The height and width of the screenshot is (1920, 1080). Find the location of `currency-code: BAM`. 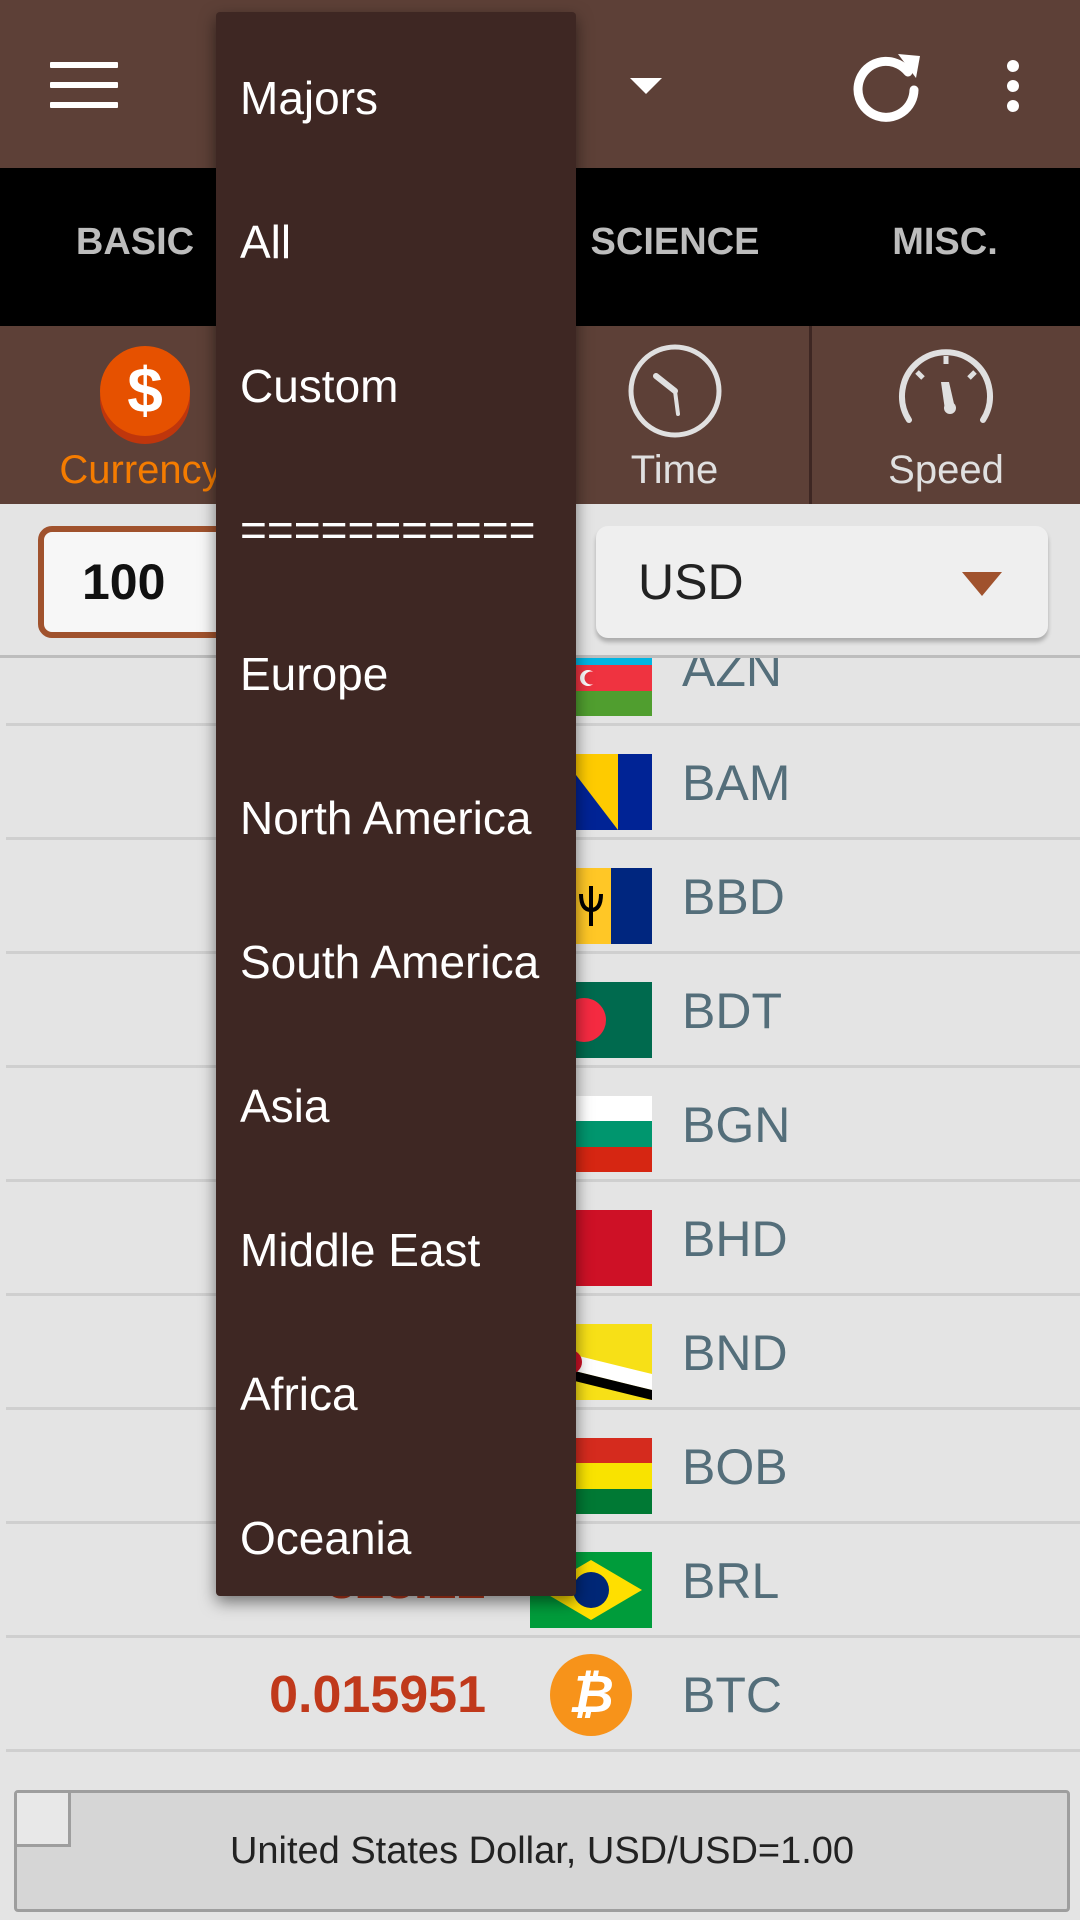

currency-code: BAM is located at coordinates (736, 783).